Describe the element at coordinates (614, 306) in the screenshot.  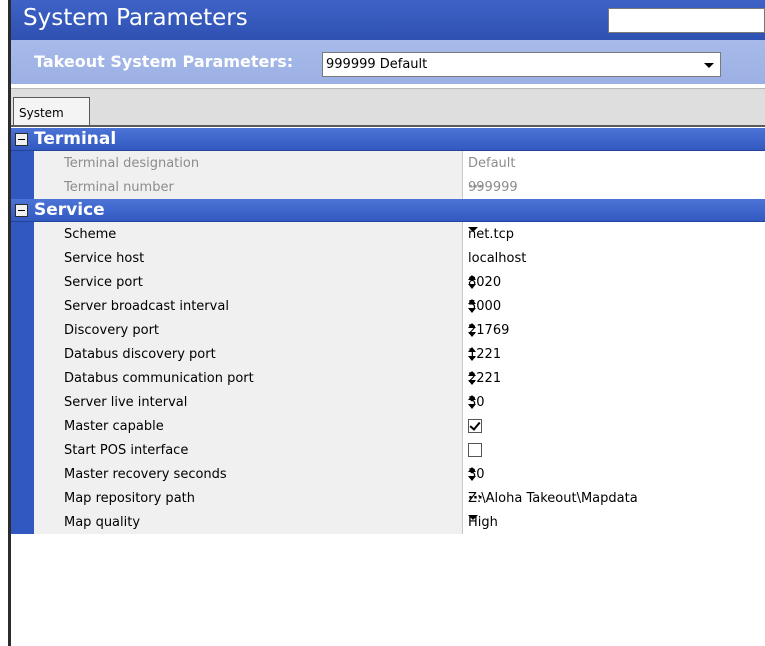
I see `property-value: 5000` at that location.